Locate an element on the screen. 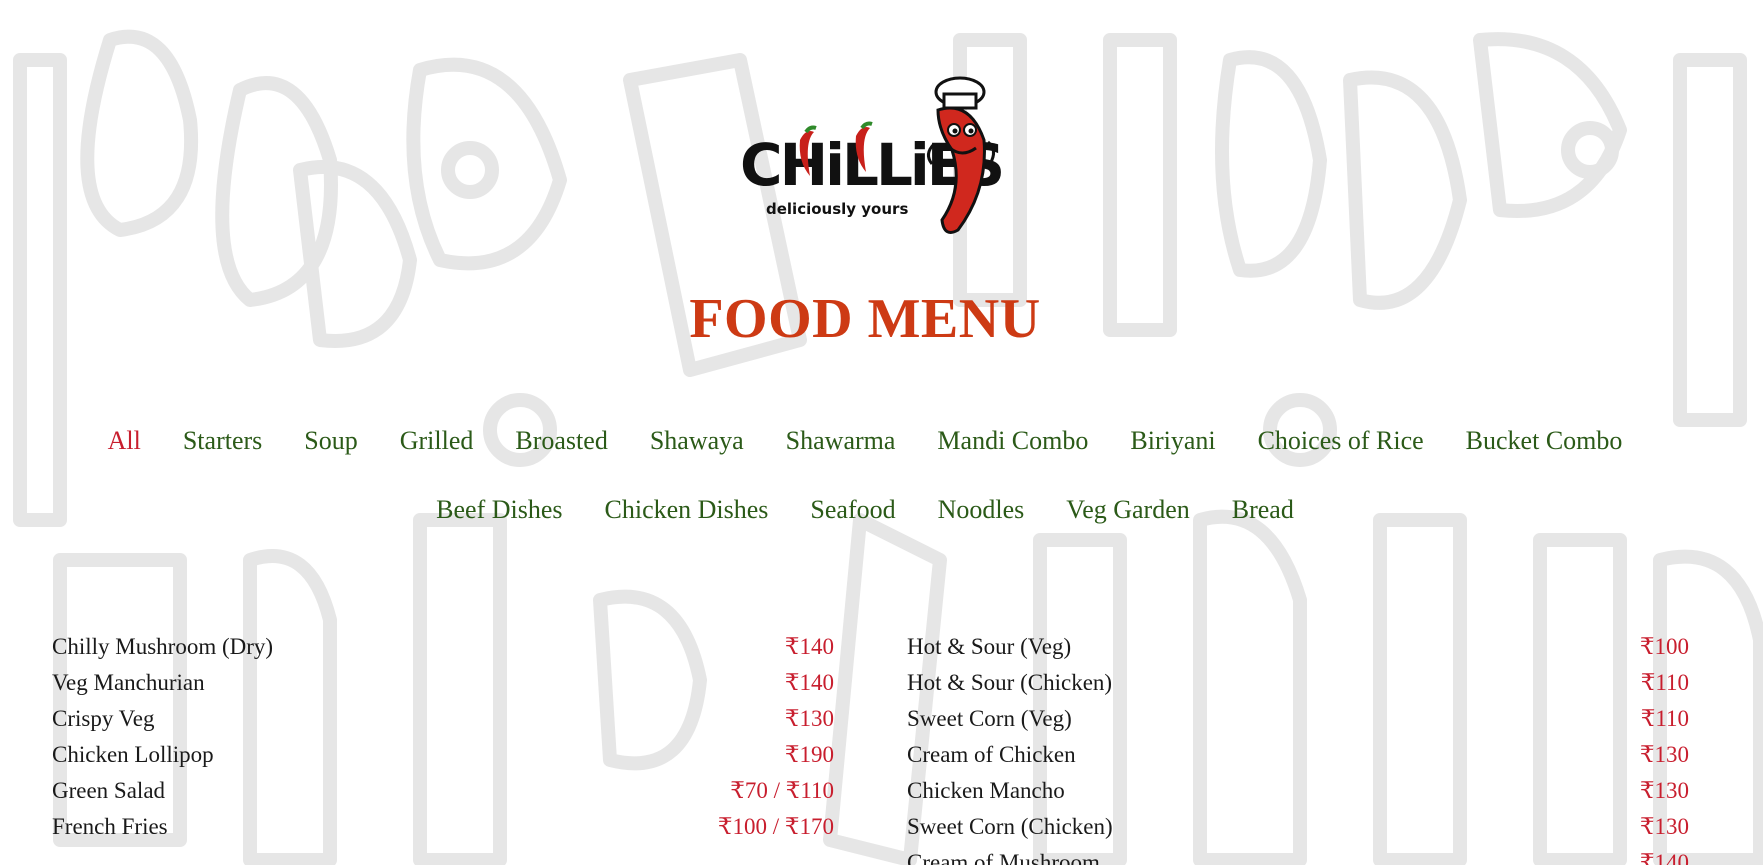 Image resolution: width=1763 pixels, height=865 pixels. menu-item: Hot & Sour (Chicken) ₹110 is located at coordinates (1298, 688).